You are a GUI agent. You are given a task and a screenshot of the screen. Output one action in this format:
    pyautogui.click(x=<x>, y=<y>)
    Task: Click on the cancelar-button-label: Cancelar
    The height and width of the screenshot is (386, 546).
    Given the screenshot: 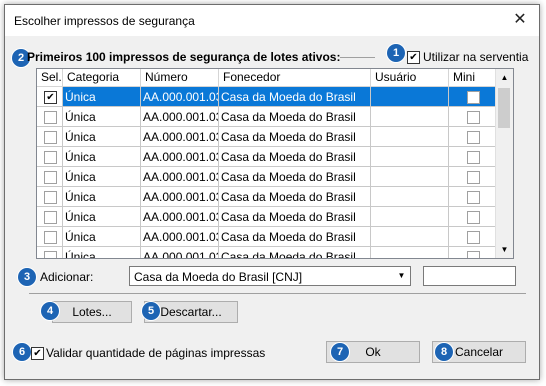 What is the action you would take?
    pyautogui.click(x=479, y=352)
    